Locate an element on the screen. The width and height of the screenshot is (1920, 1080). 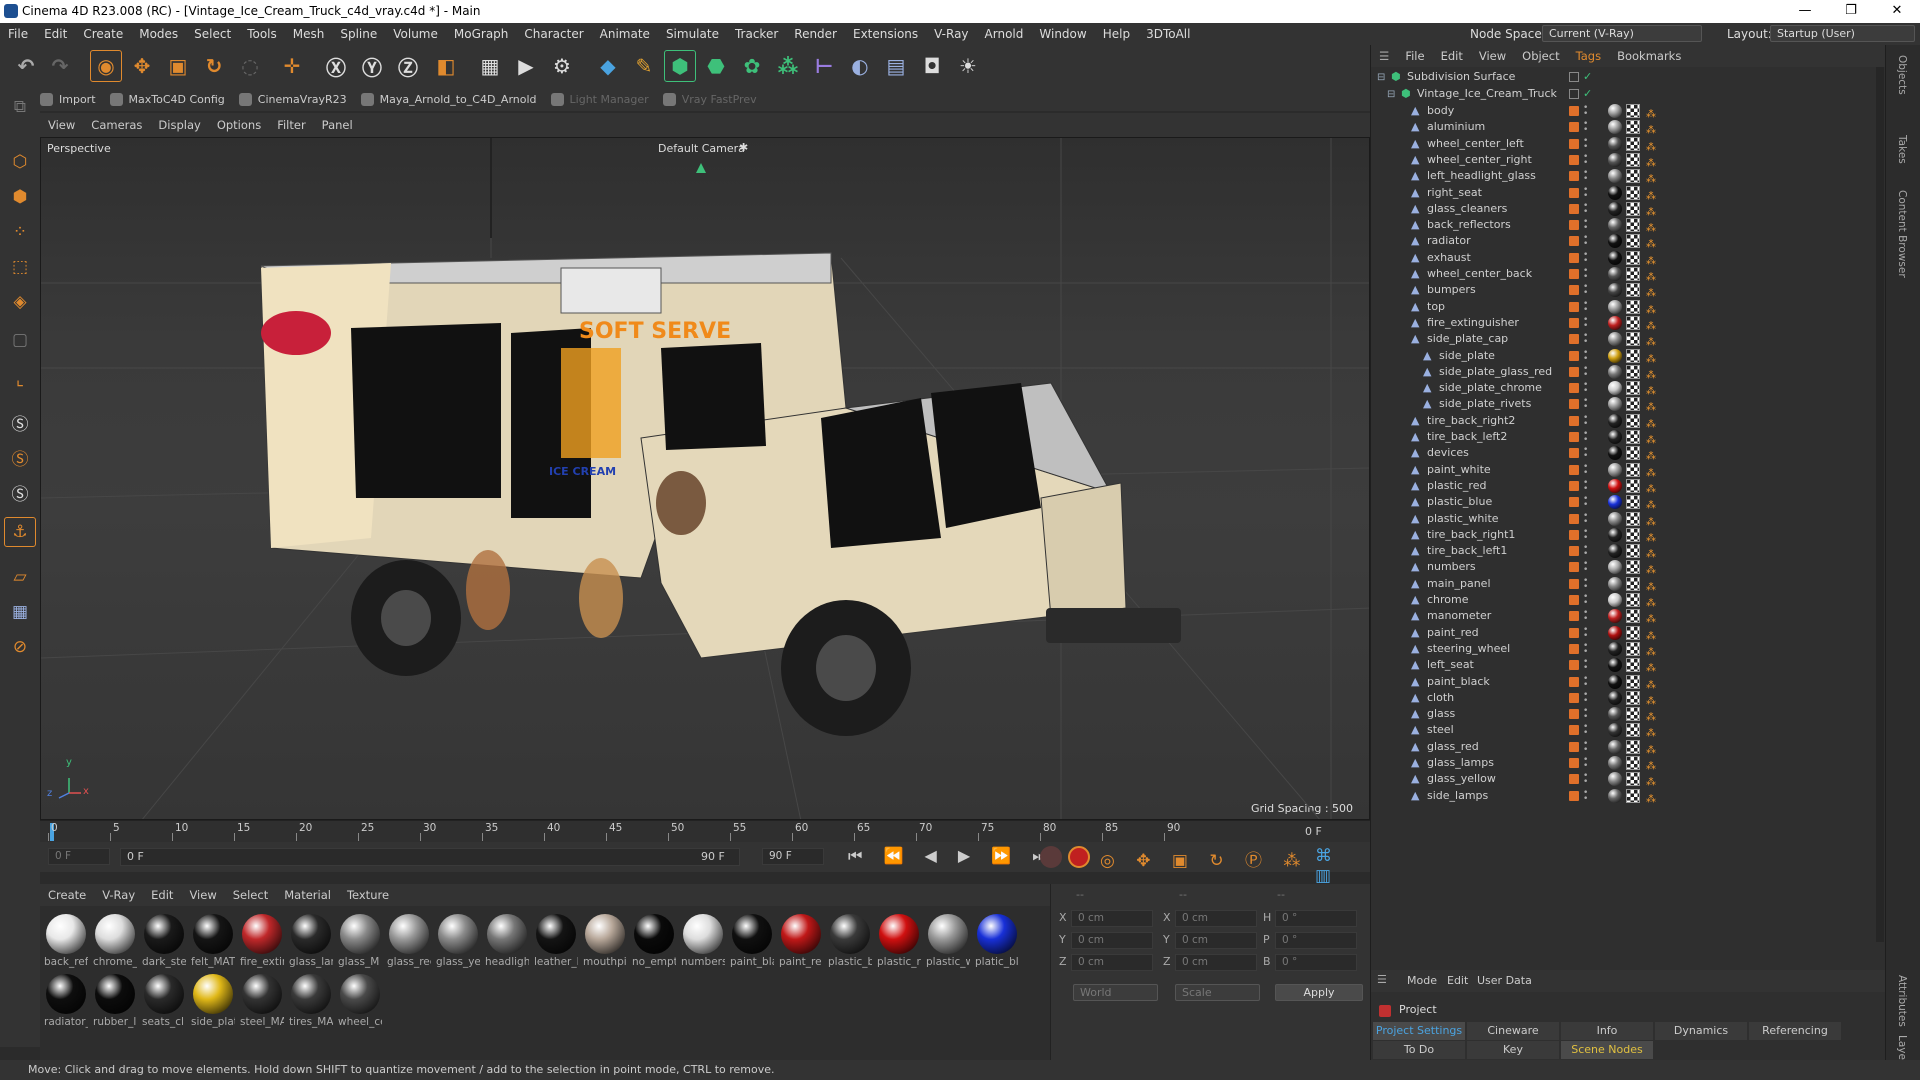
viewport-menu-filter: Filter is located at coordinates (291, 125).